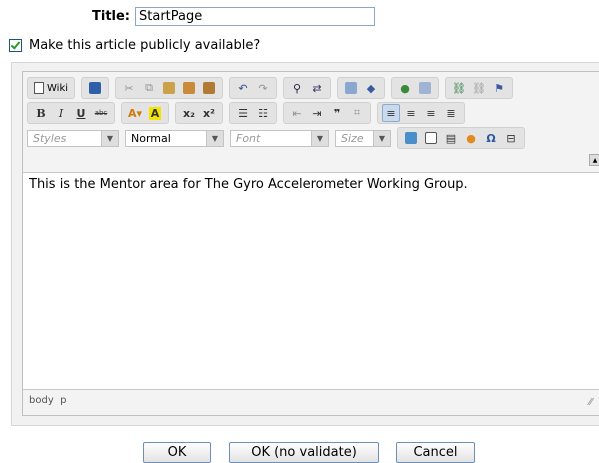 This screenshot has height=463, width=599. Describe the element at coordinates (41, 113) in the screenshot. I see `bold-icon: B` at that location.